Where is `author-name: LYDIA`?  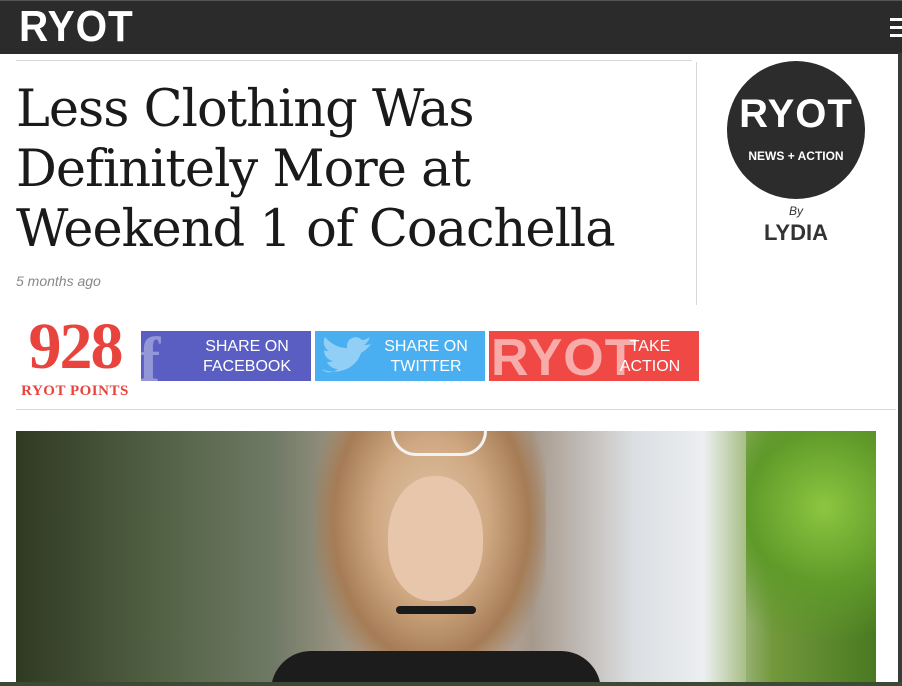
author-name: LYDIA is located at coordinates (796, 233).